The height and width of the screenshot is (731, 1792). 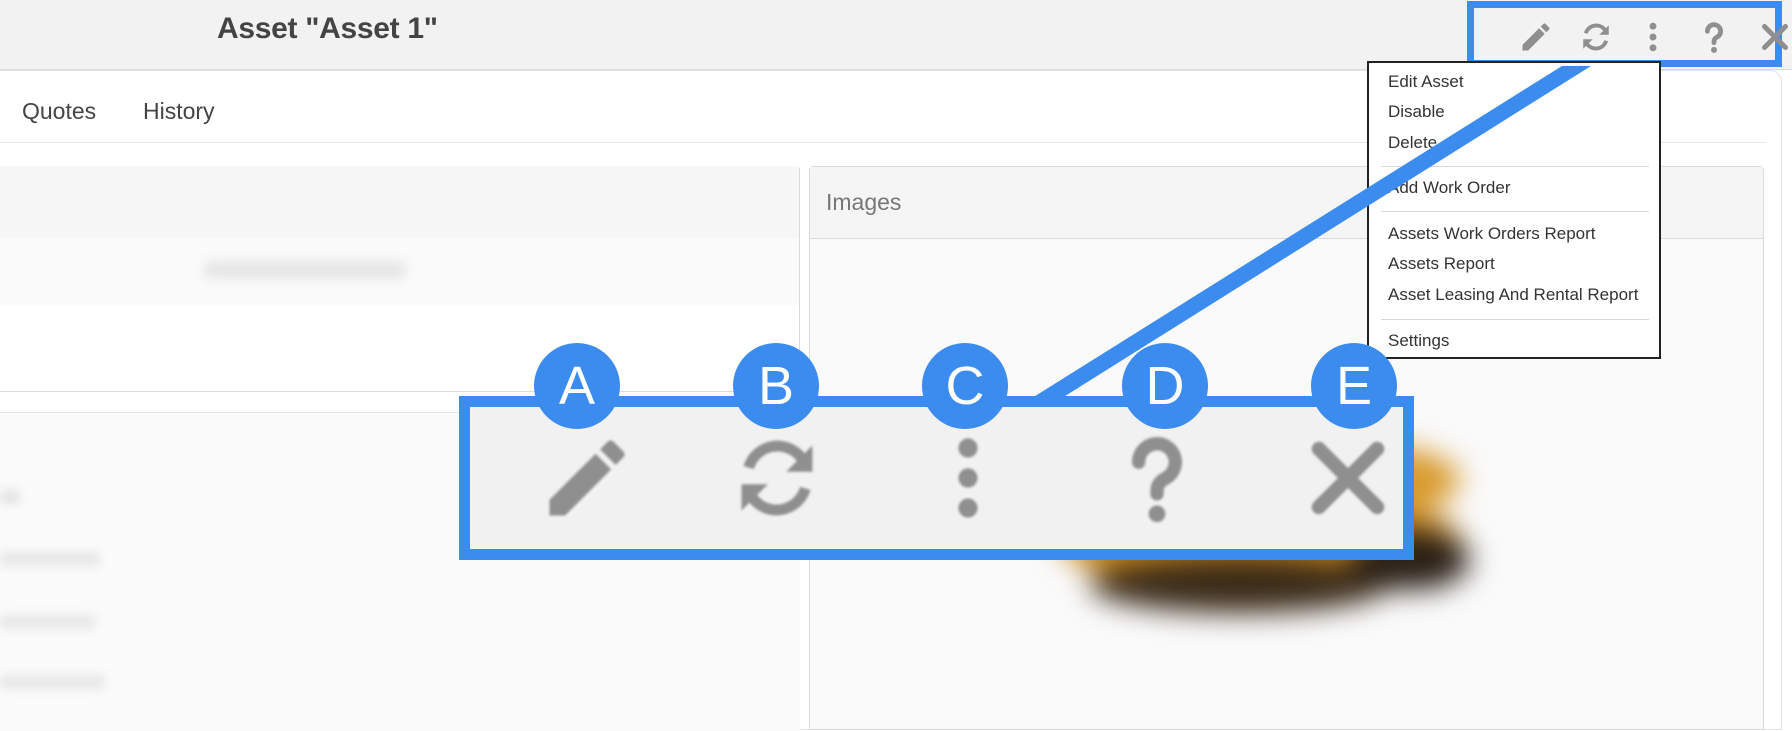 What do you see at coordinates (965, 386) in the screenshot?
I see `badge-c: C` at bounding box center [965, 386].